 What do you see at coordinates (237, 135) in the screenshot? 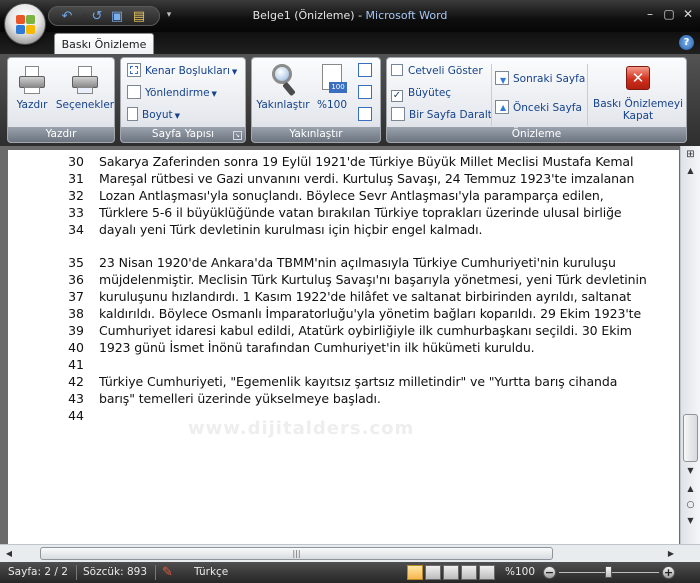
I see `page-setup-launcher-icon: ↘` at bounding box center [237, 135].